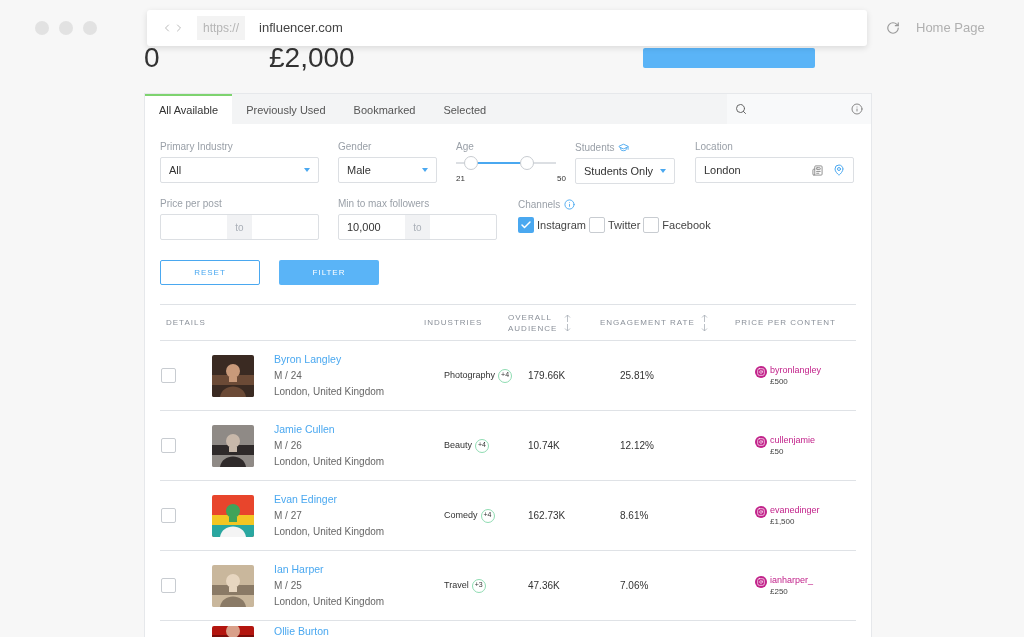  Describe the element at coordinates (774, 170) in the screenshot. I see `location-field: London` at that location.